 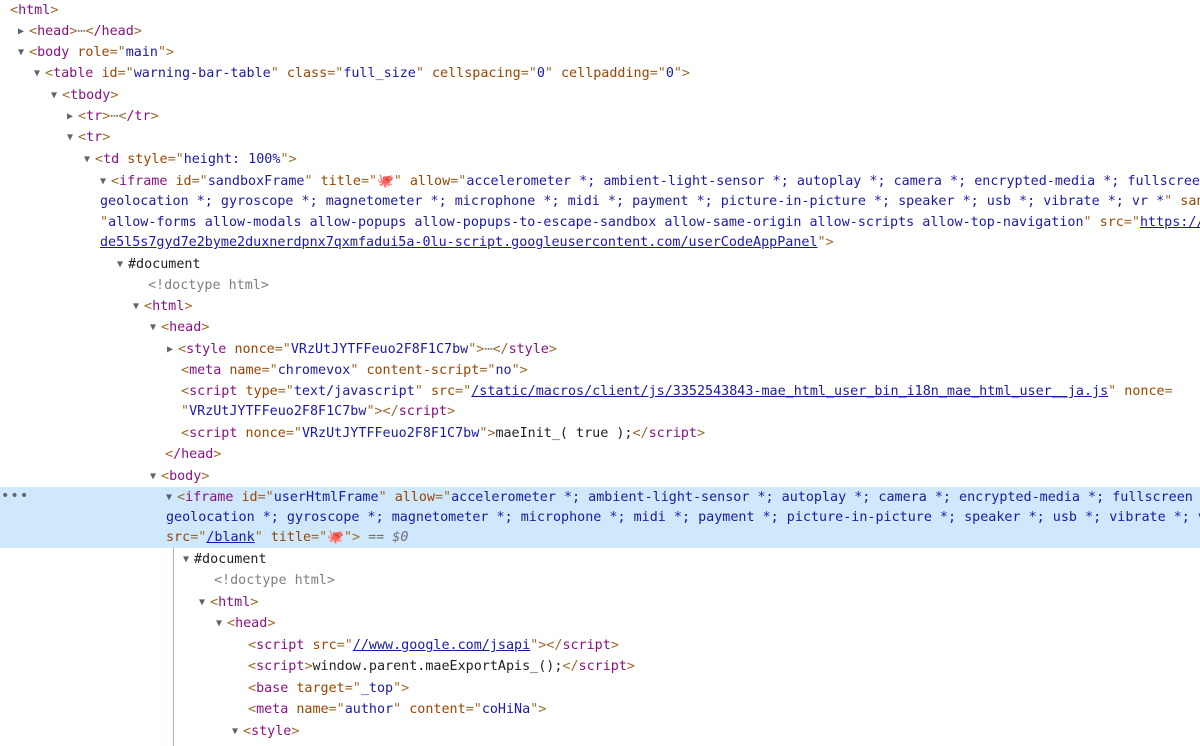 What do you see at coordinates (600, 454) in the screenshot?
I see `tree-node-head-close: </head>` at bounding box center [600, 454].